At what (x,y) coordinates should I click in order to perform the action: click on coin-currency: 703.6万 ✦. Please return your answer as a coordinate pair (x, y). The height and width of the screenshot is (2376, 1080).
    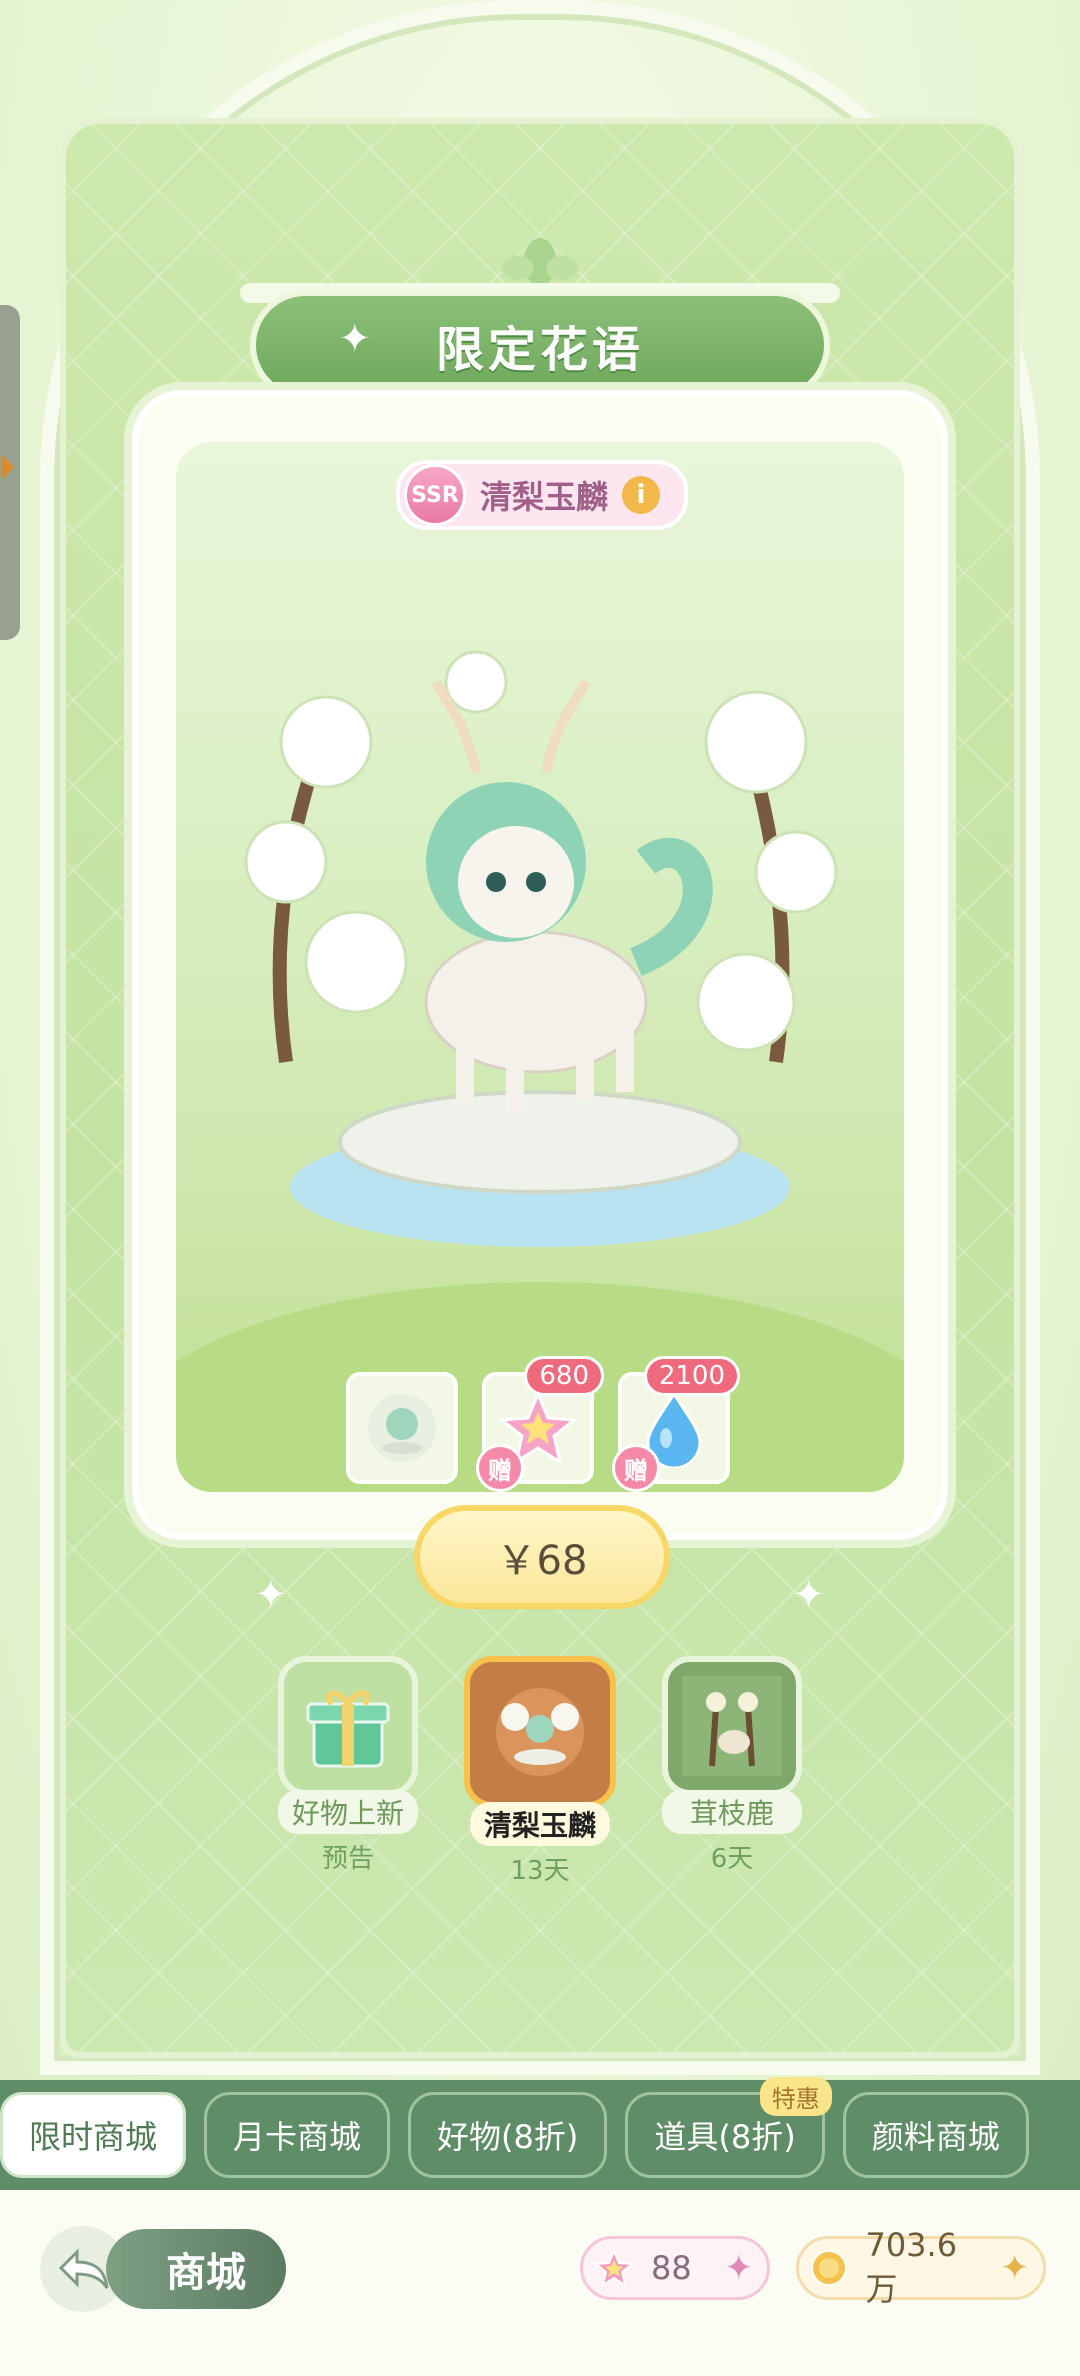
    Looking at the image, I should click on (921, 2267).